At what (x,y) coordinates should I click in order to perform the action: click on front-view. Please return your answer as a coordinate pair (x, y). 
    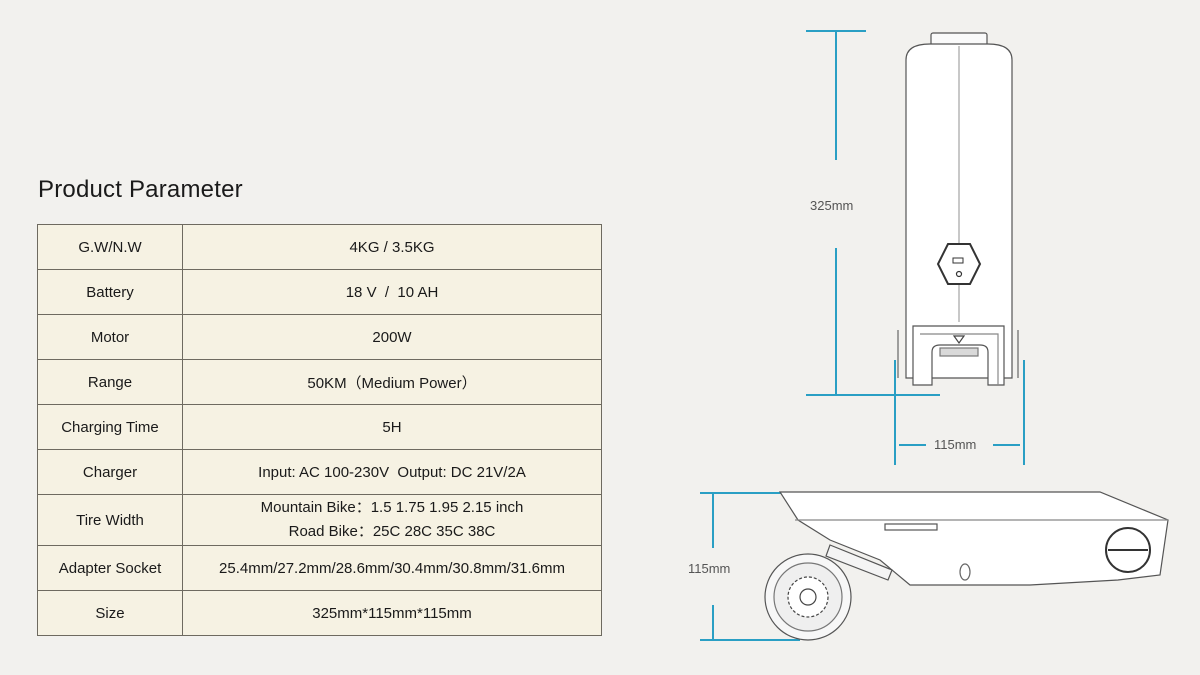
    Looking at the image, I should click on (958, 209).